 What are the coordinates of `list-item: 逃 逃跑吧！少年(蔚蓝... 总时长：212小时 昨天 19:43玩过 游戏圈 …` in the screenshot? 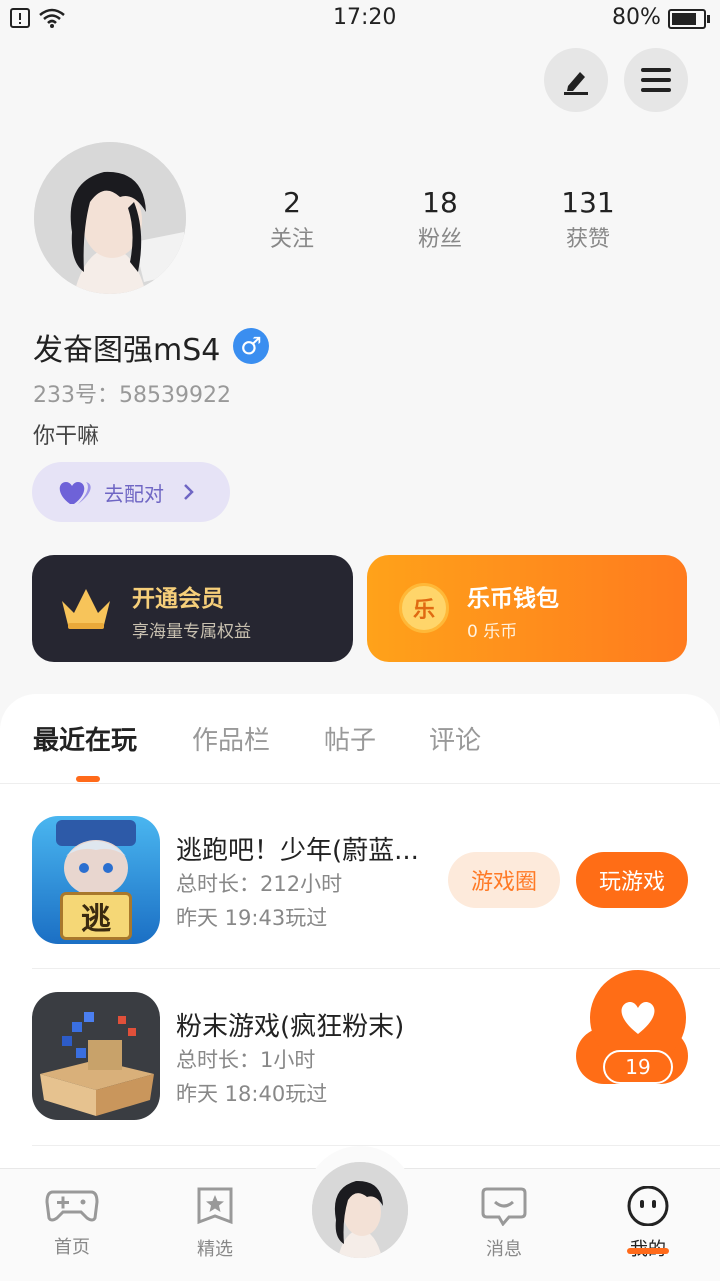 It's located at (360, 880).